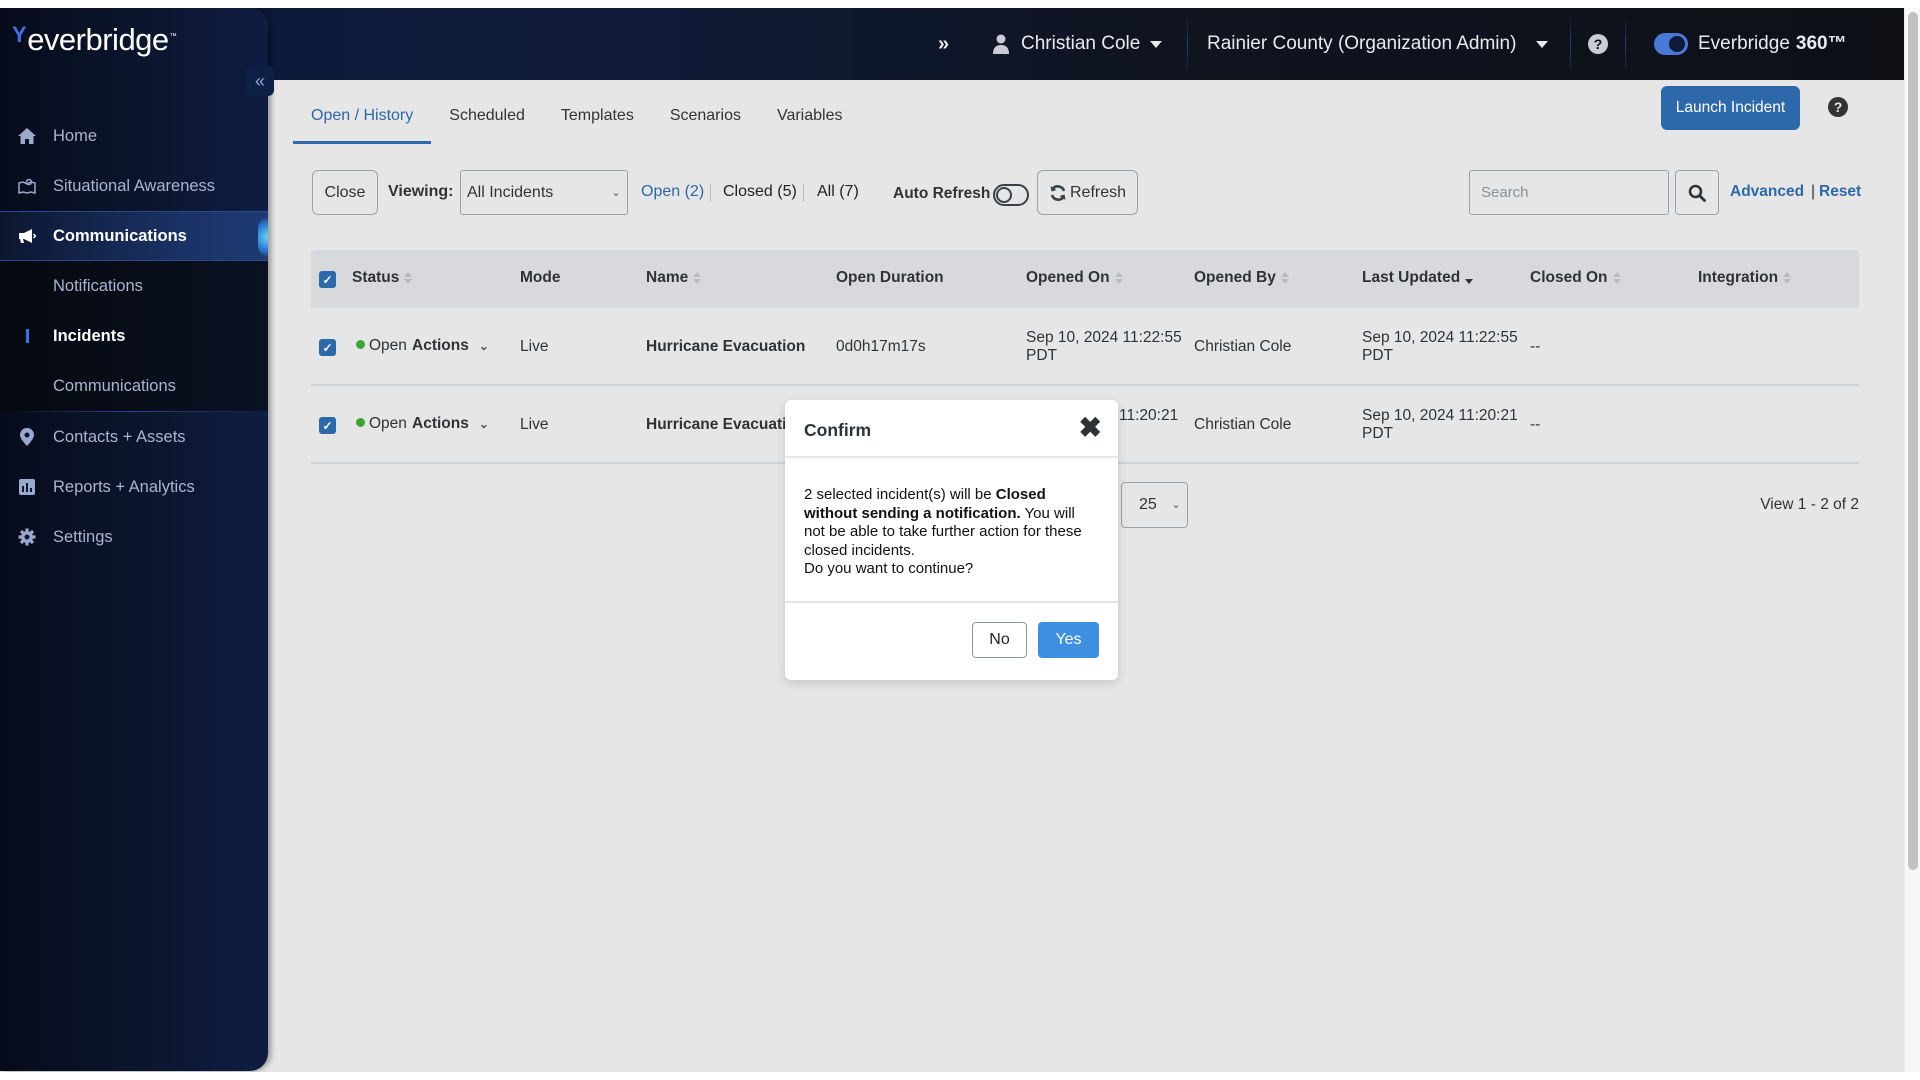  What do you see at coordinates (674, 278) in the screenshot?
I see `column-header-name: Name` at bounding box center [674, 278].